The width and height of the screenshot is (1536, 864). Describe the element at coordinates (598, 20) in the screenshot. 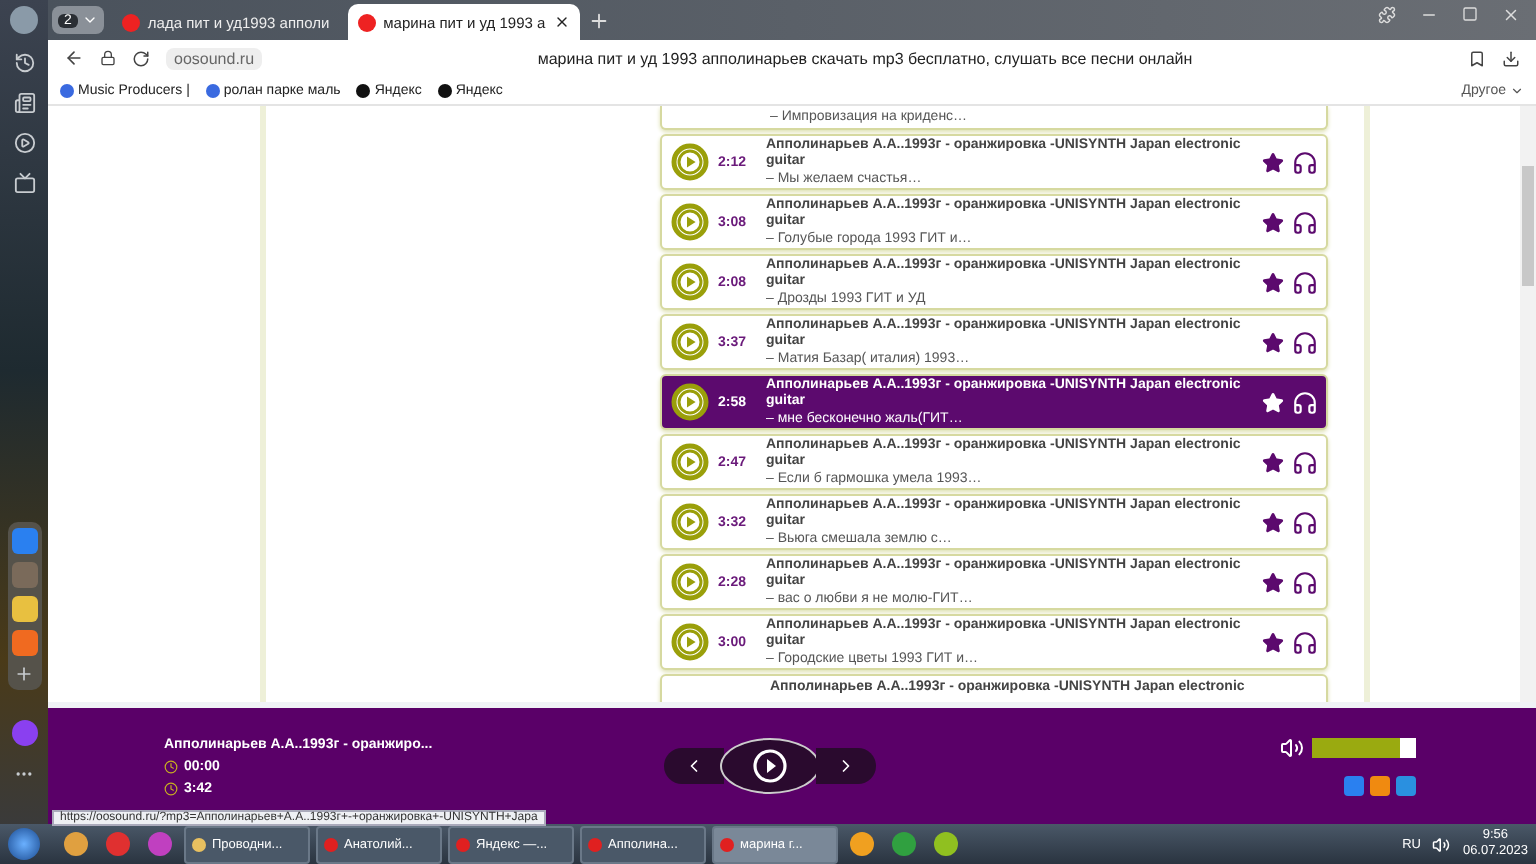

I see `new-tab-icon` at that location.